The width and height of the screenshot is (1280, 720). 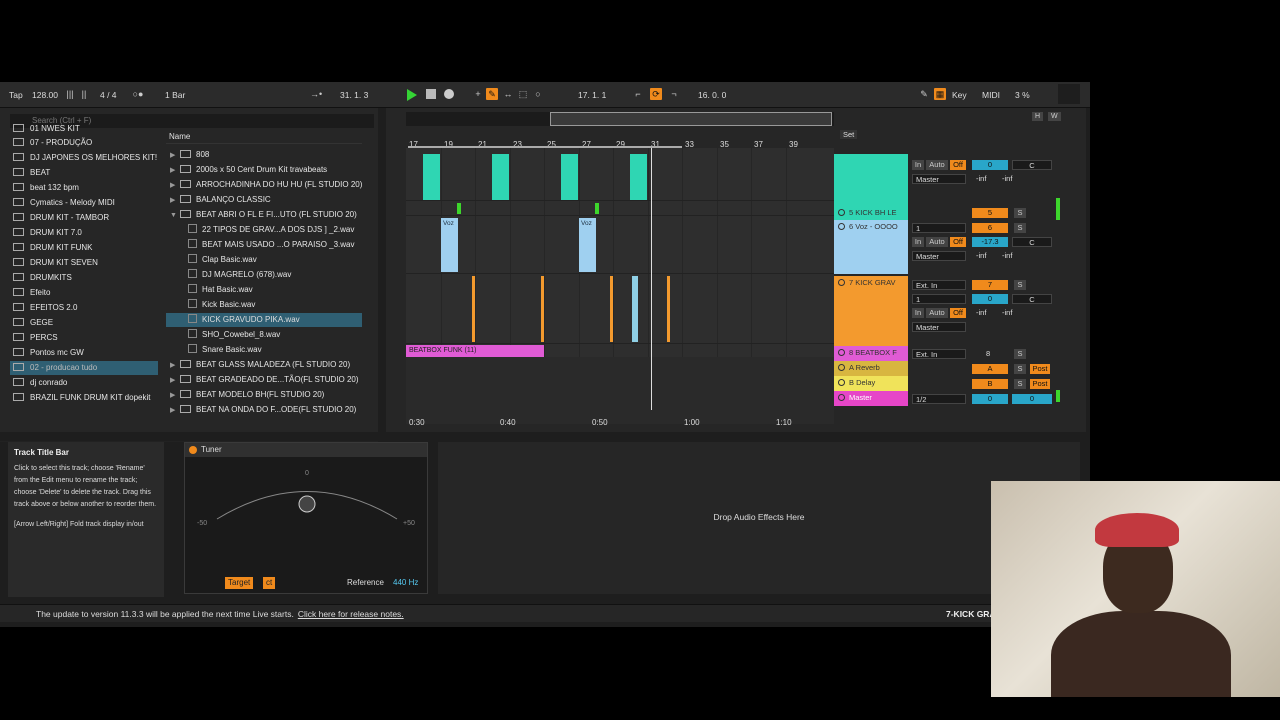 I want to click on target-button: Target, so click(x=239, y=583).